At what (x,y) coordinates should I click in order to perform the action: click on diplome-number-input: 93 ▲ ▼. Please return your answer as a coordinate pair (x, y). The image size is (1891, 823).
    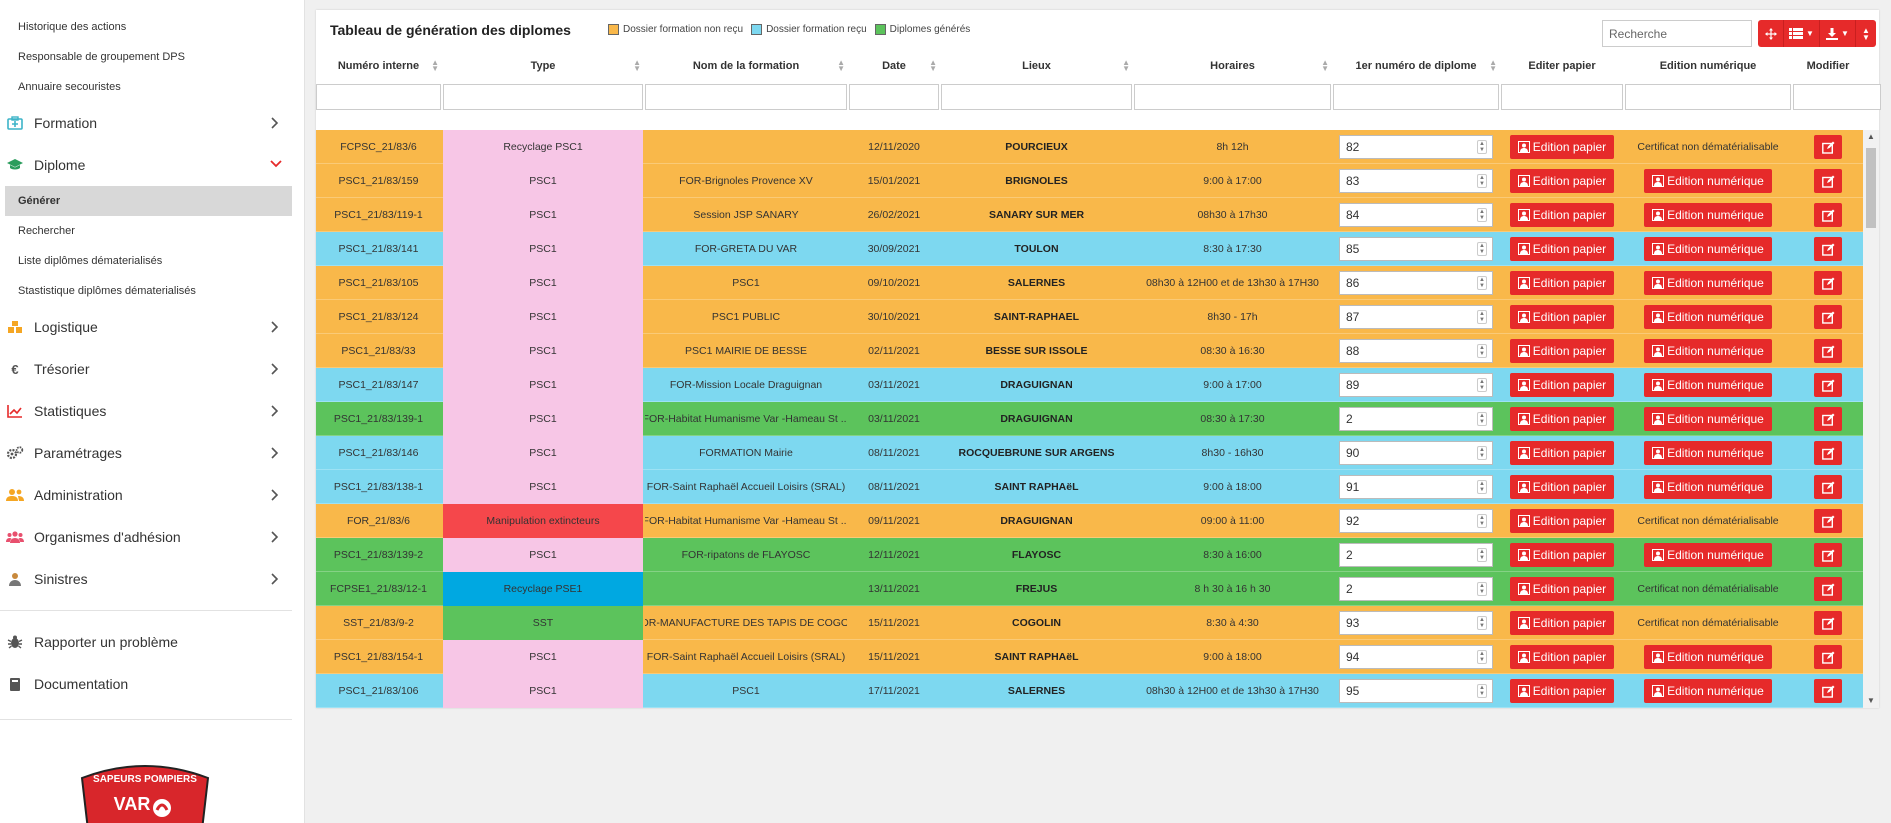
    Looking at the image, I should click on (1416, 623).